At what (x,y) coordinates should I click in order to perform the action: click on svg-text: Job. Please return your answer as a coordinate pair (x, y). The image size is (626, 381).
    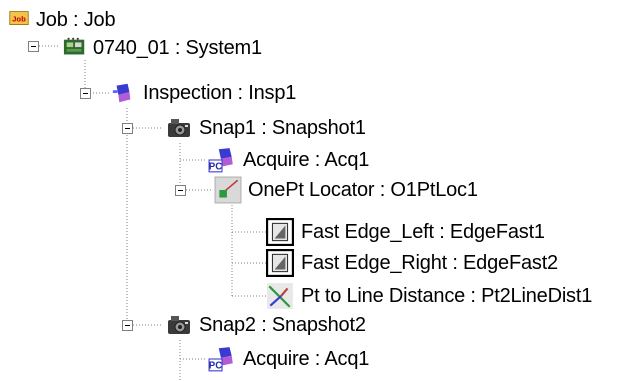
    Looking at the image, I should click on (19, 19).